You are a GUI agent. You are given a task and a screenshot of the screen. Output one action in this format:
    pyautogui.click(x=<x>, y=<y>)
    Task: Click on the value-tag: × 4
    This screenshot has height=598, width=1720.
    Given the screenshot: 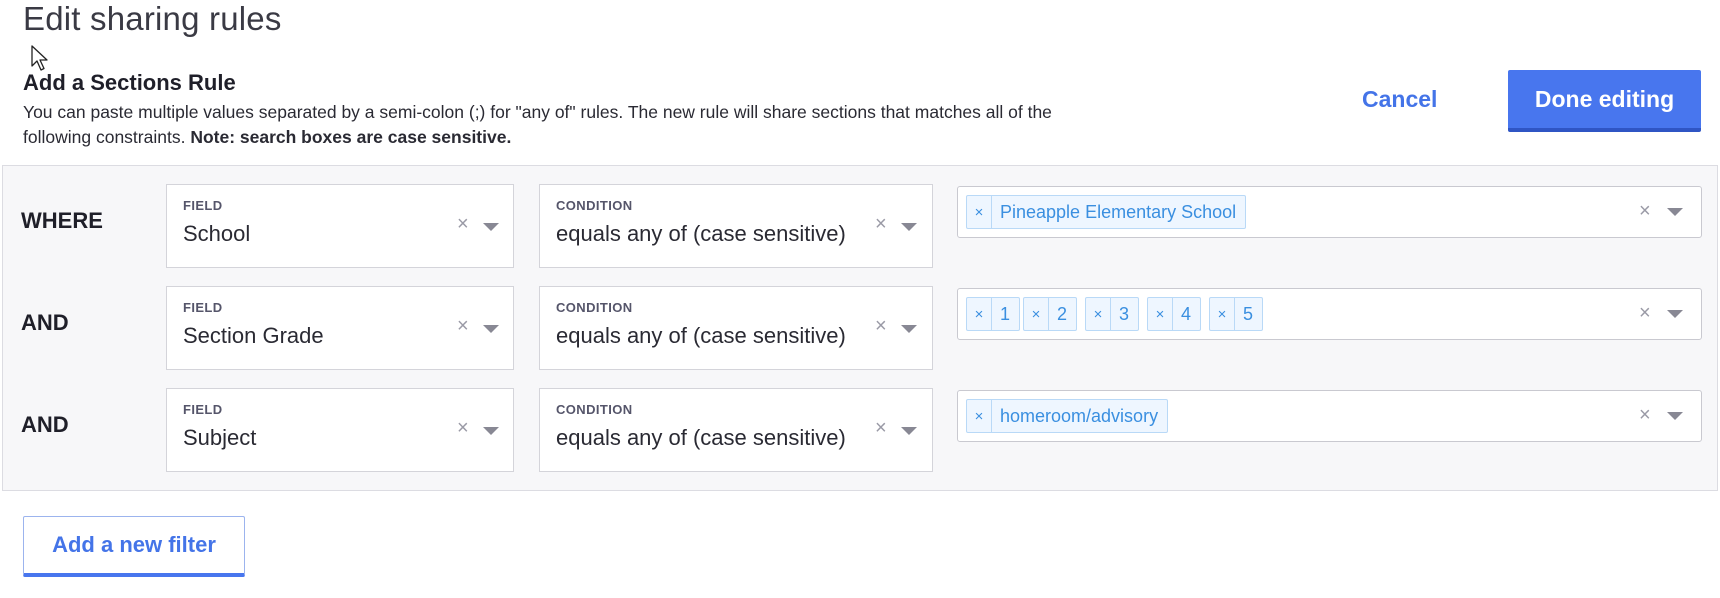 What is the action you would take?
    pyautogui.click(x=1174, y=314)
    